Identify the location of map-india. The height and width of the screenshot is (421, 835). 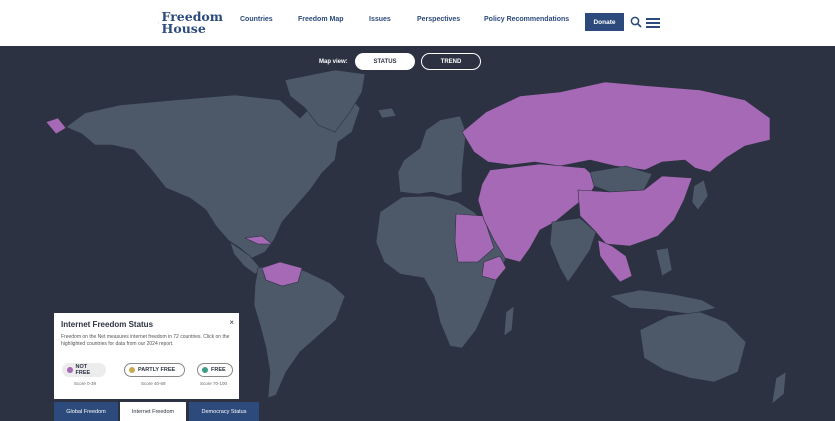
(573, 250).